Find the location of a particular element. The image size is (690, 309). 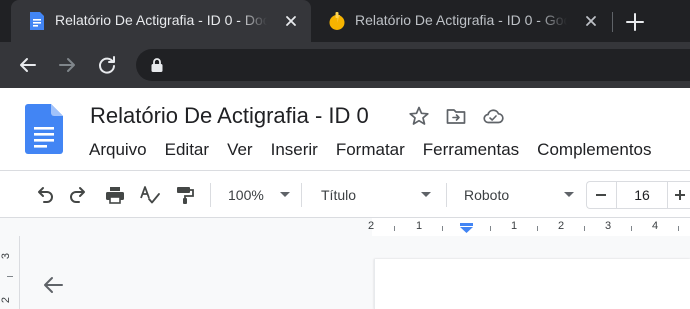

zoom-select: 100% is located at coordinates (263, 195).